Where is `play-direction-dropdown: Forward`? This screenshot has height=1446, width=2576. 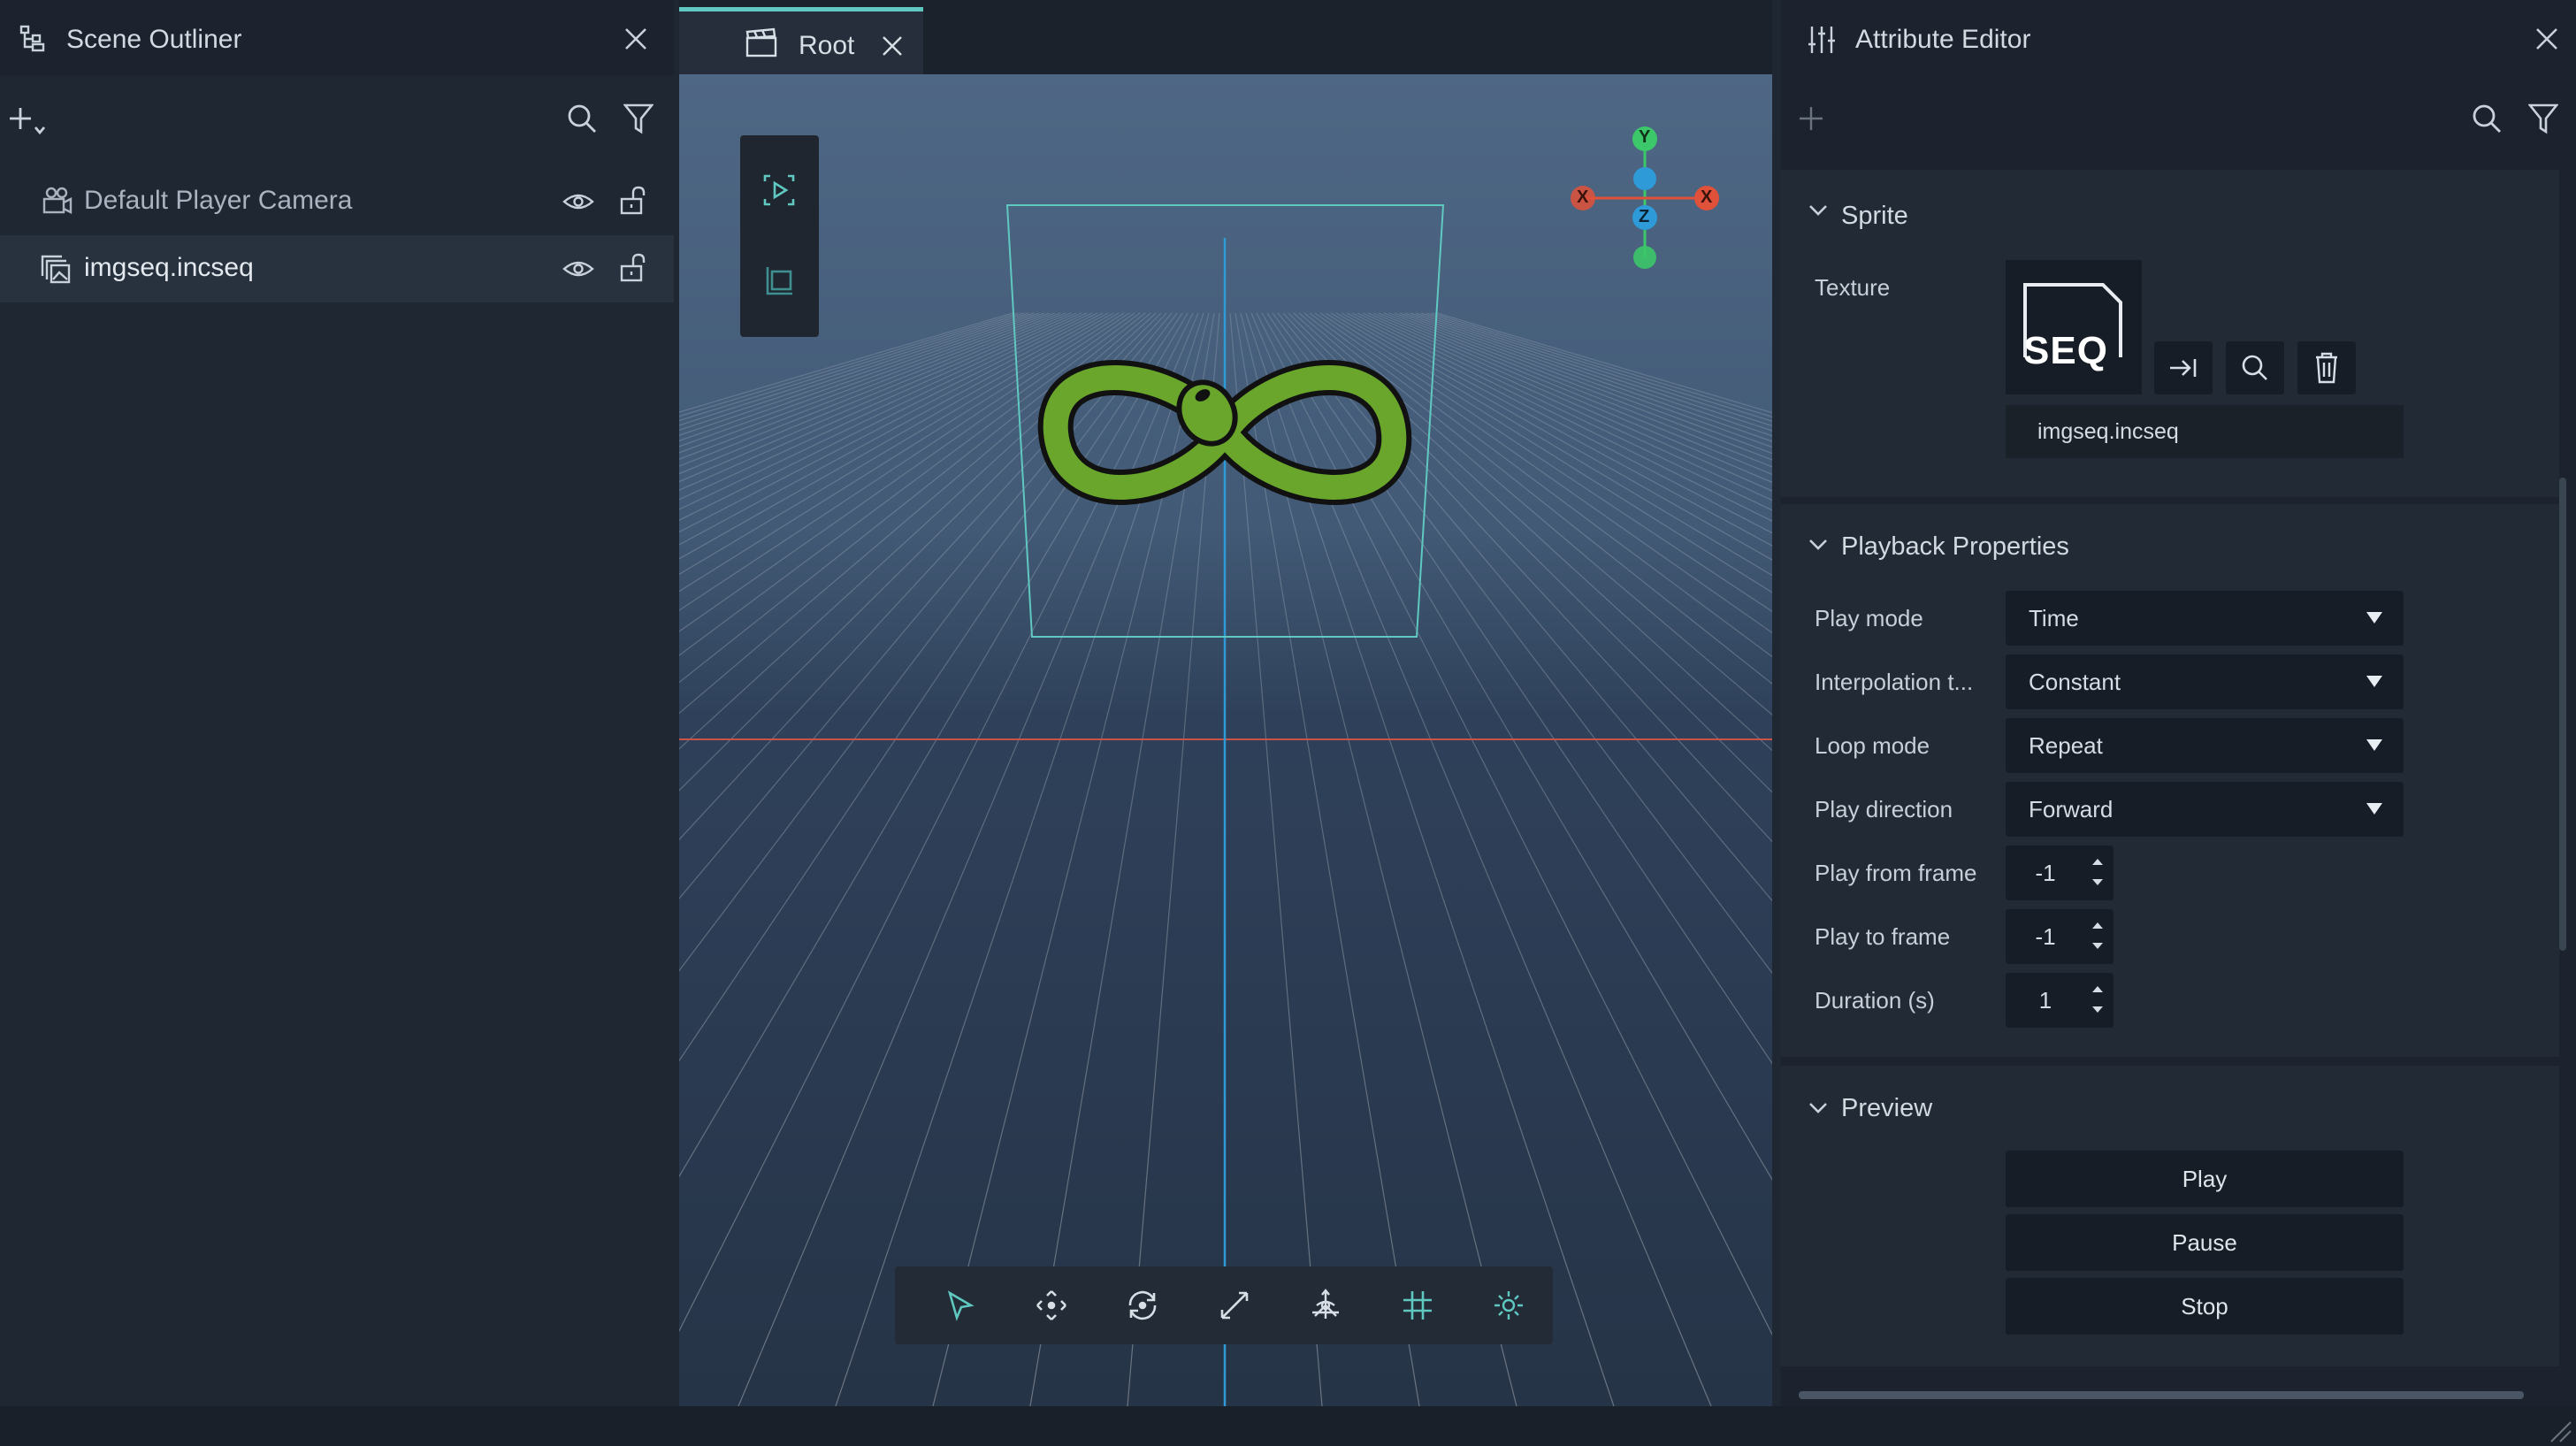
play-direction-dropdown: Forward is located at coordinates (2205, 810).